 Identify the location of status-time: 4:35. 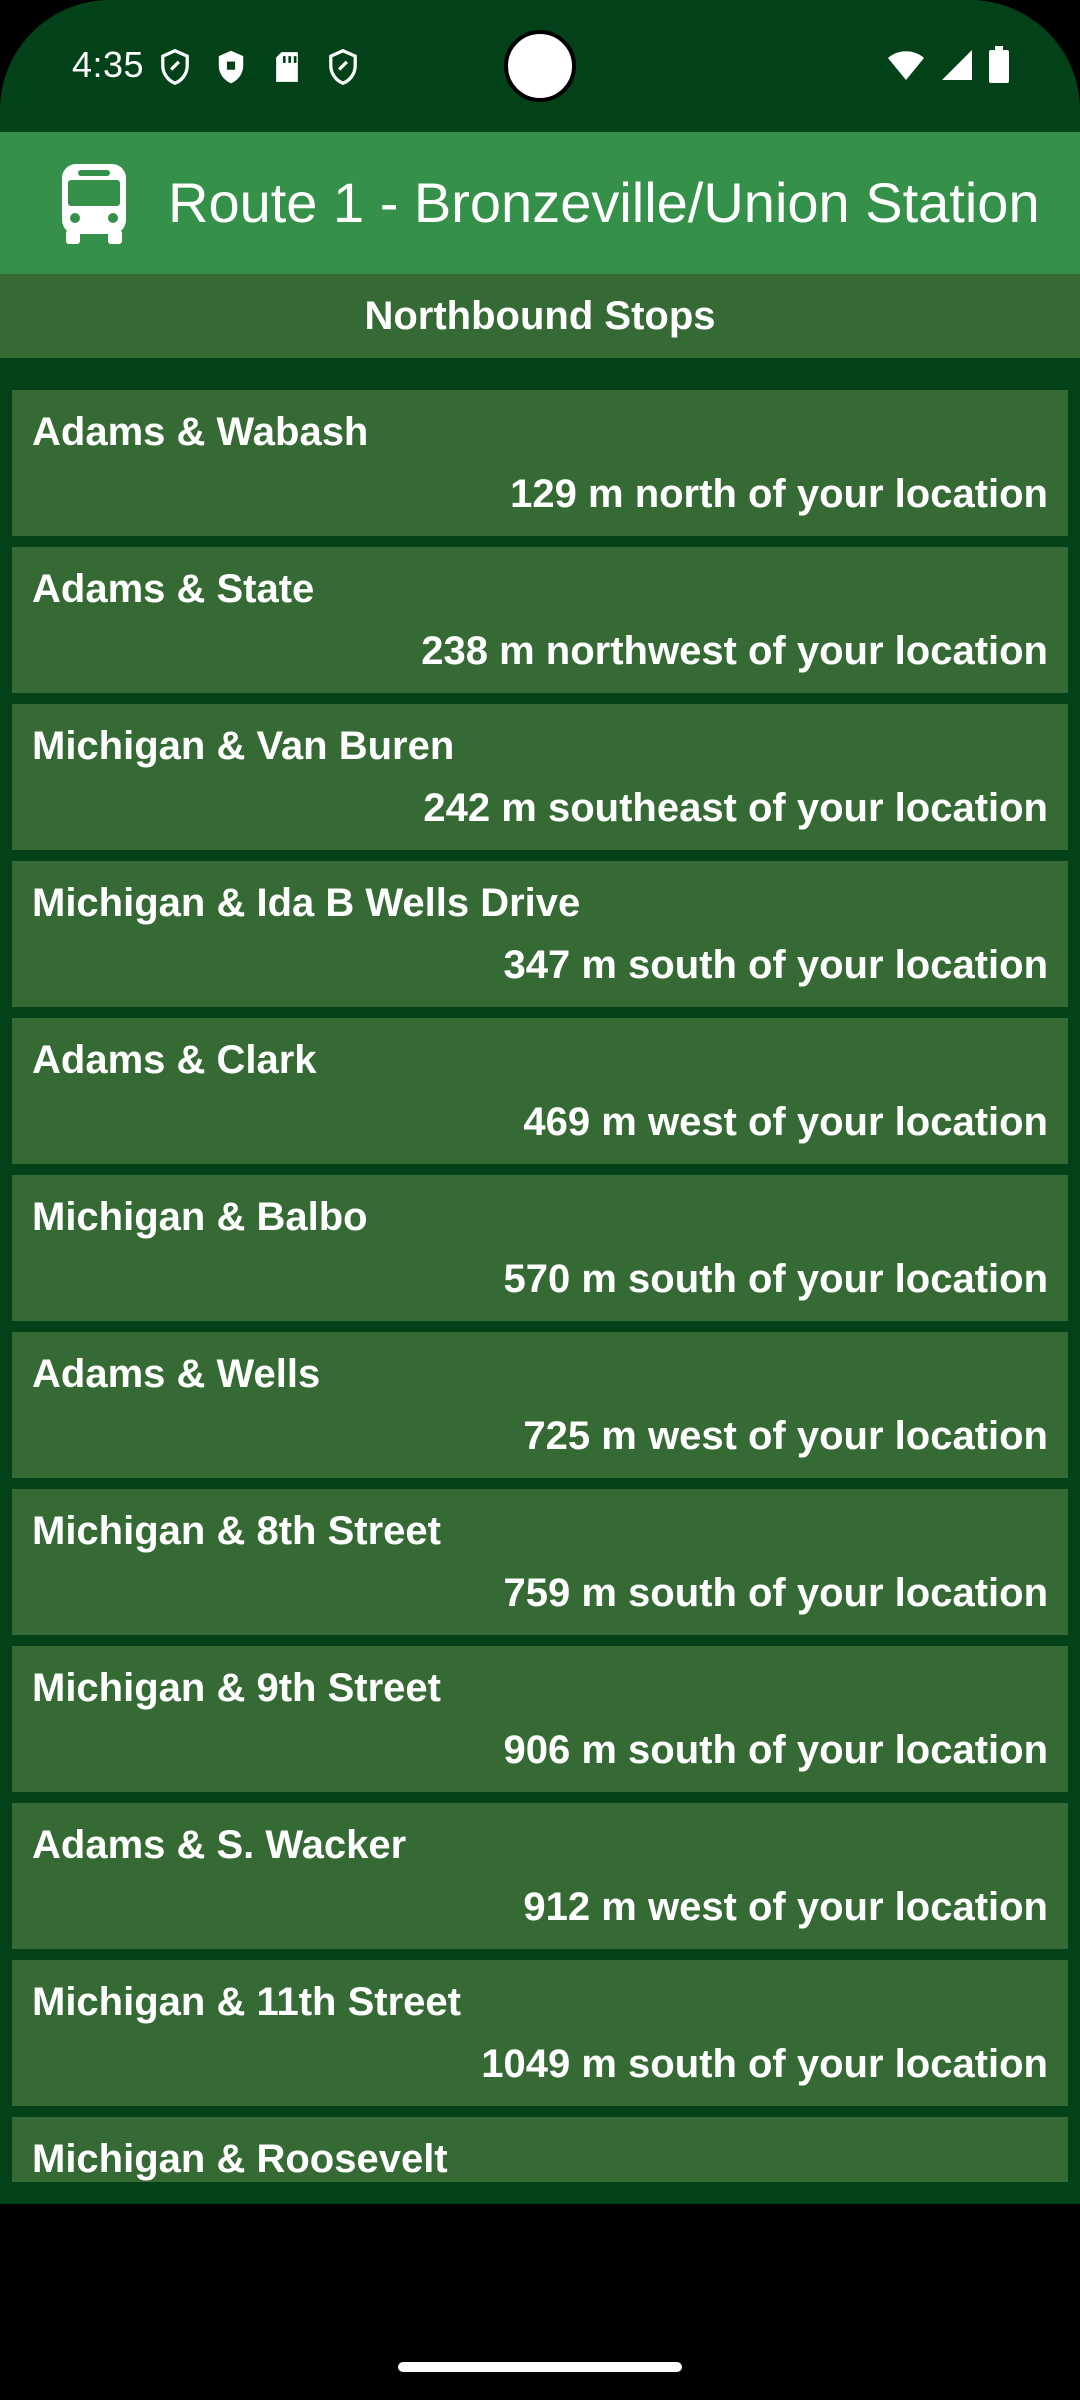
(108, 64).